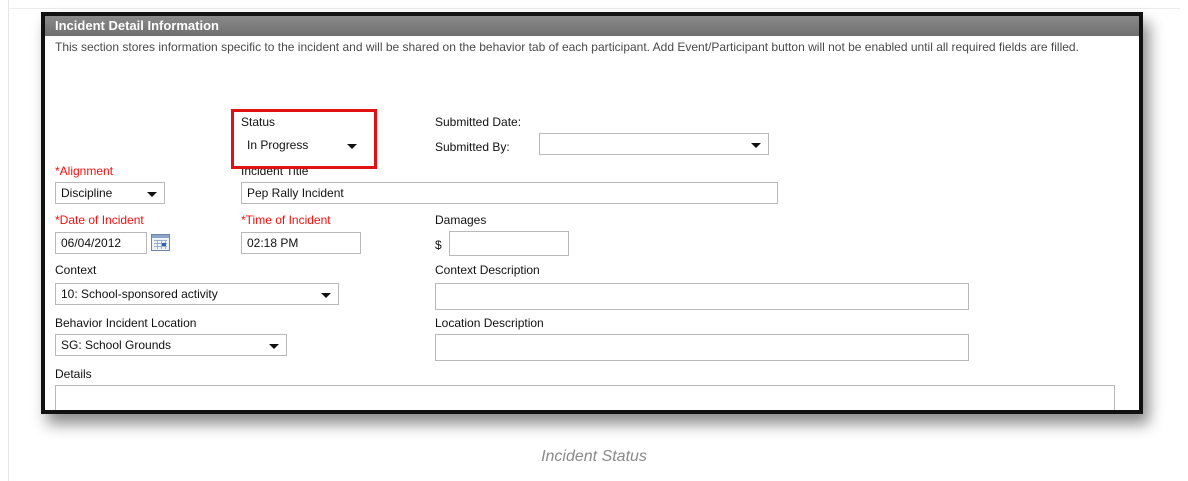 The width and height of the screenshot is (1188, 481). I want to click on date-of-incident-label: *Date of Incident, so click(99, 220).